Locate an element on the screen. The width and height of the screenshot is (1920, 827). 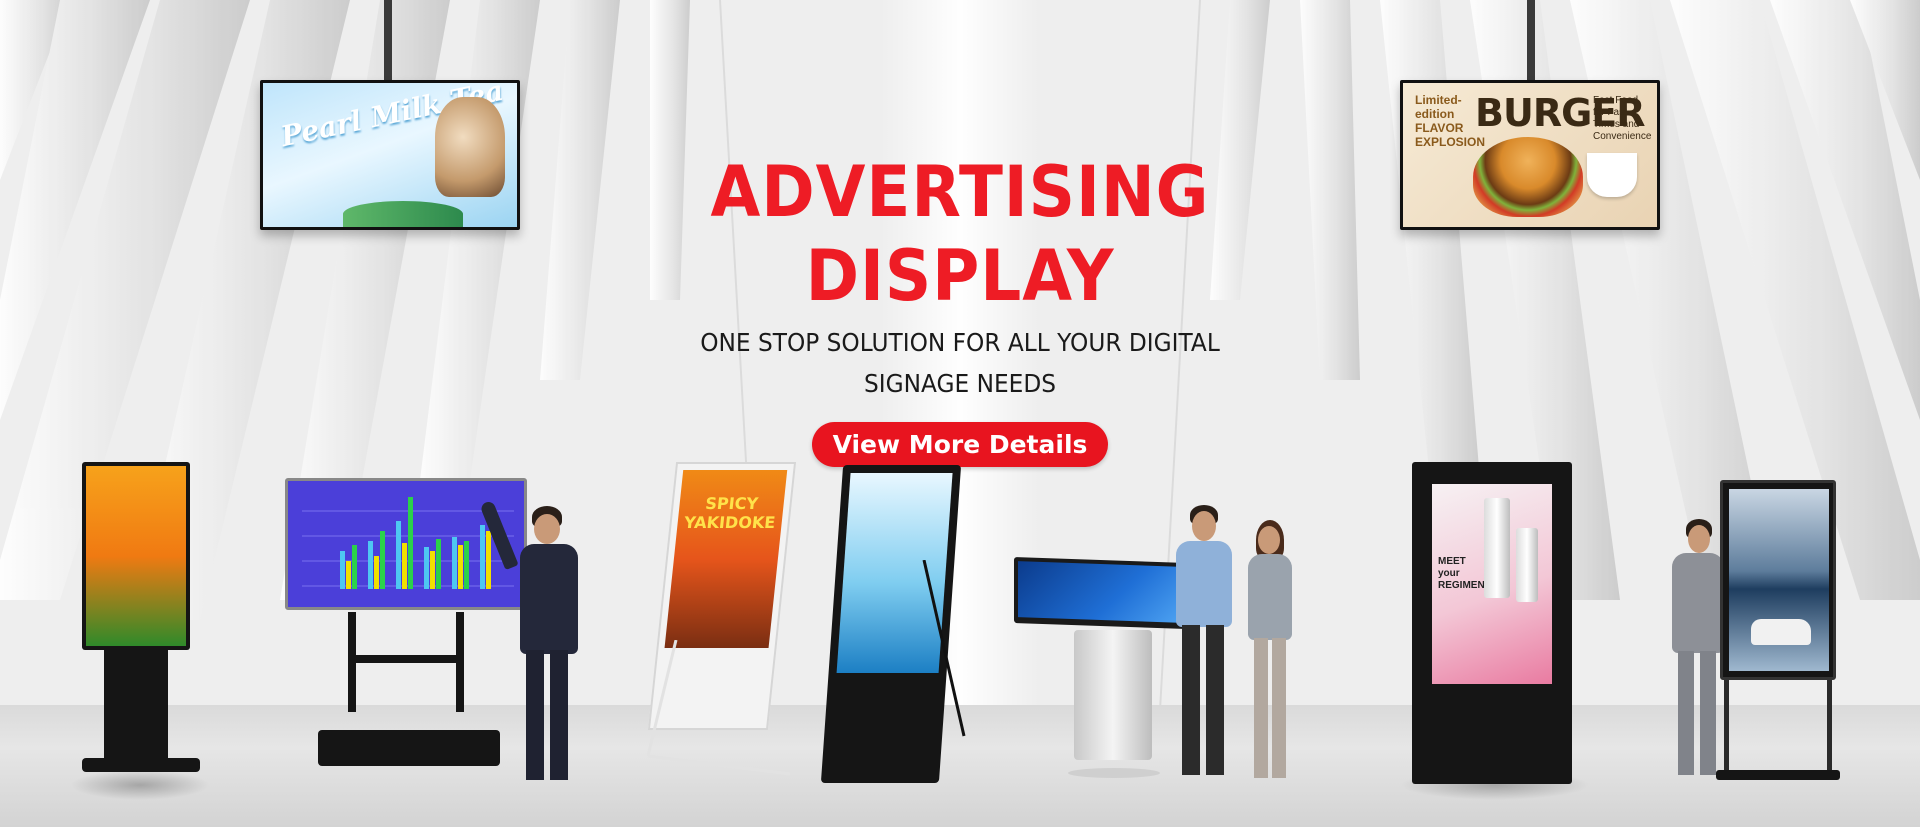
car-ad-display is located at coordinates (1778, 580).